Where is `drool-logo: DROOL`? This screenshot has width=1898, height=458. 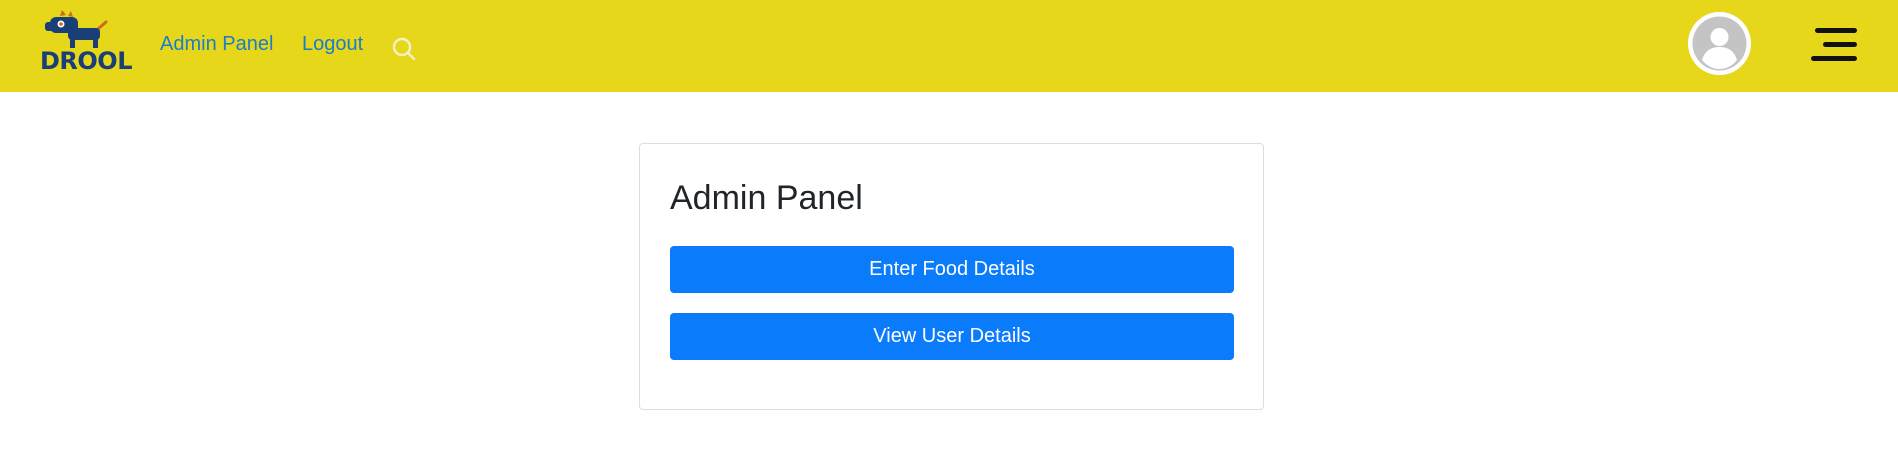
drool-logo: DROOL is located at coordinates (86, 43).